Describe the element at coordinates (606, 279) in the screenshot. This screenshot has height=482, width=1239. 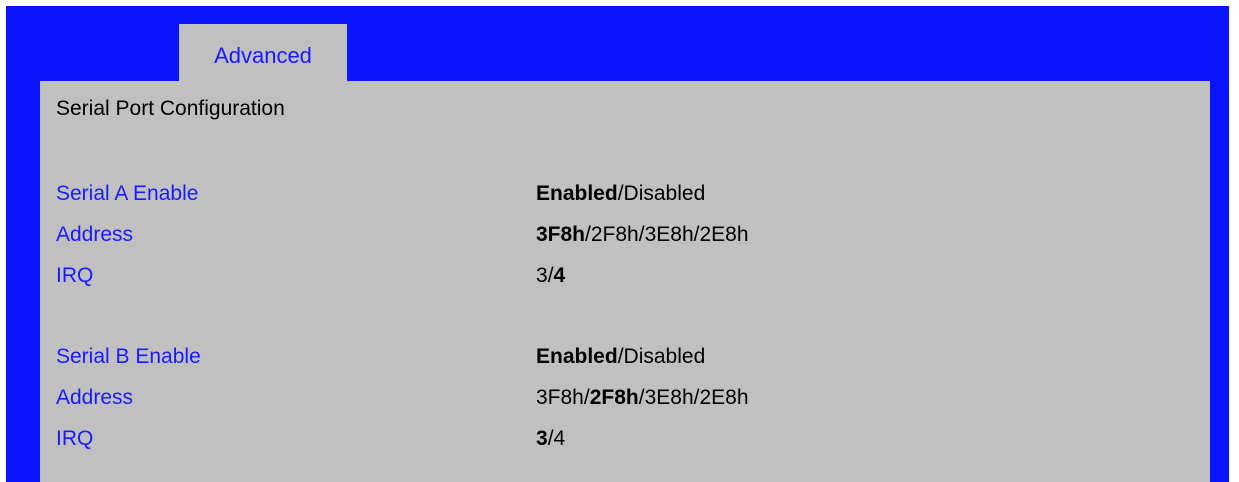
I see `setting-serial-a-irq: IRQ 3/4` at that location.